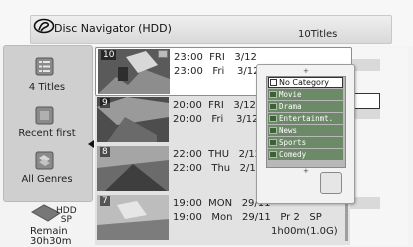 Image resolution: width=413 pixels, height=247 pixels. Describe the element at coordinates (318, 34) in the screenshot. I see `title-count: 10Titles` at that location.